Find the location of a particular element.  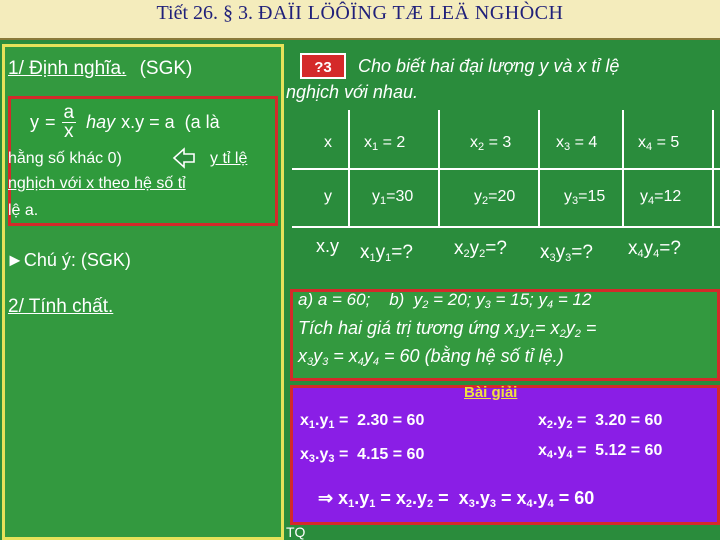

answer-line2: Tích hai giá trị tương ứng x1y1= x2y2 = is located at coordinates (447, 329).